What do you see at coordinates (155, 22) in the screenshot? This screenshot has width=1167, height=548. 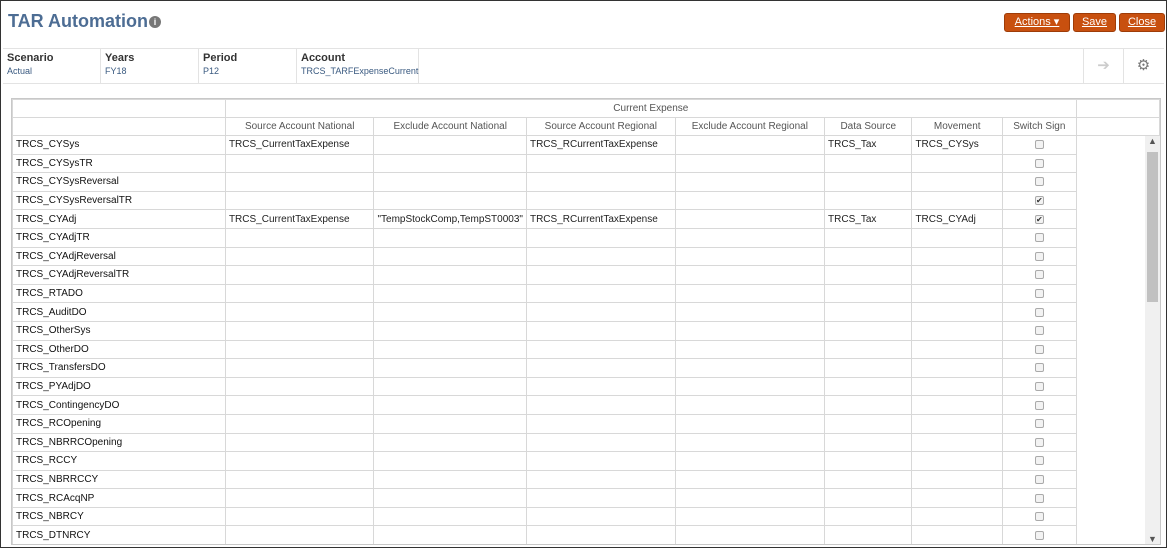 I see `info-icon: i` at bounding box center [155, 22].